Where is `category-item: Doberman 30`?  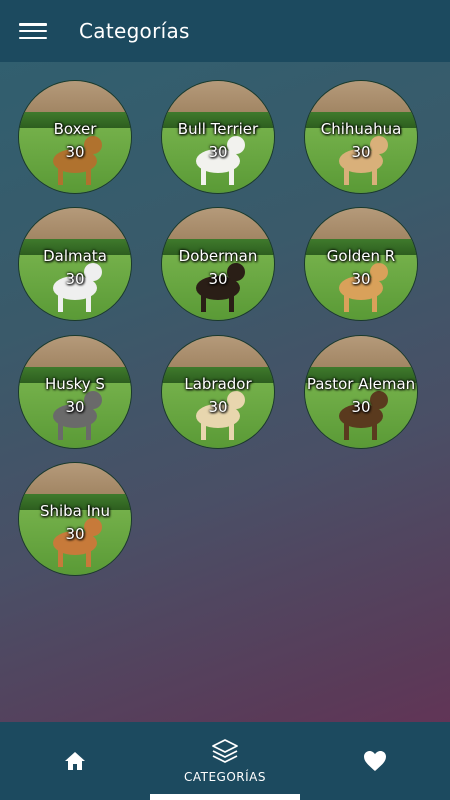 category-item: Doberman 30 is located at coordinates (218, 264).